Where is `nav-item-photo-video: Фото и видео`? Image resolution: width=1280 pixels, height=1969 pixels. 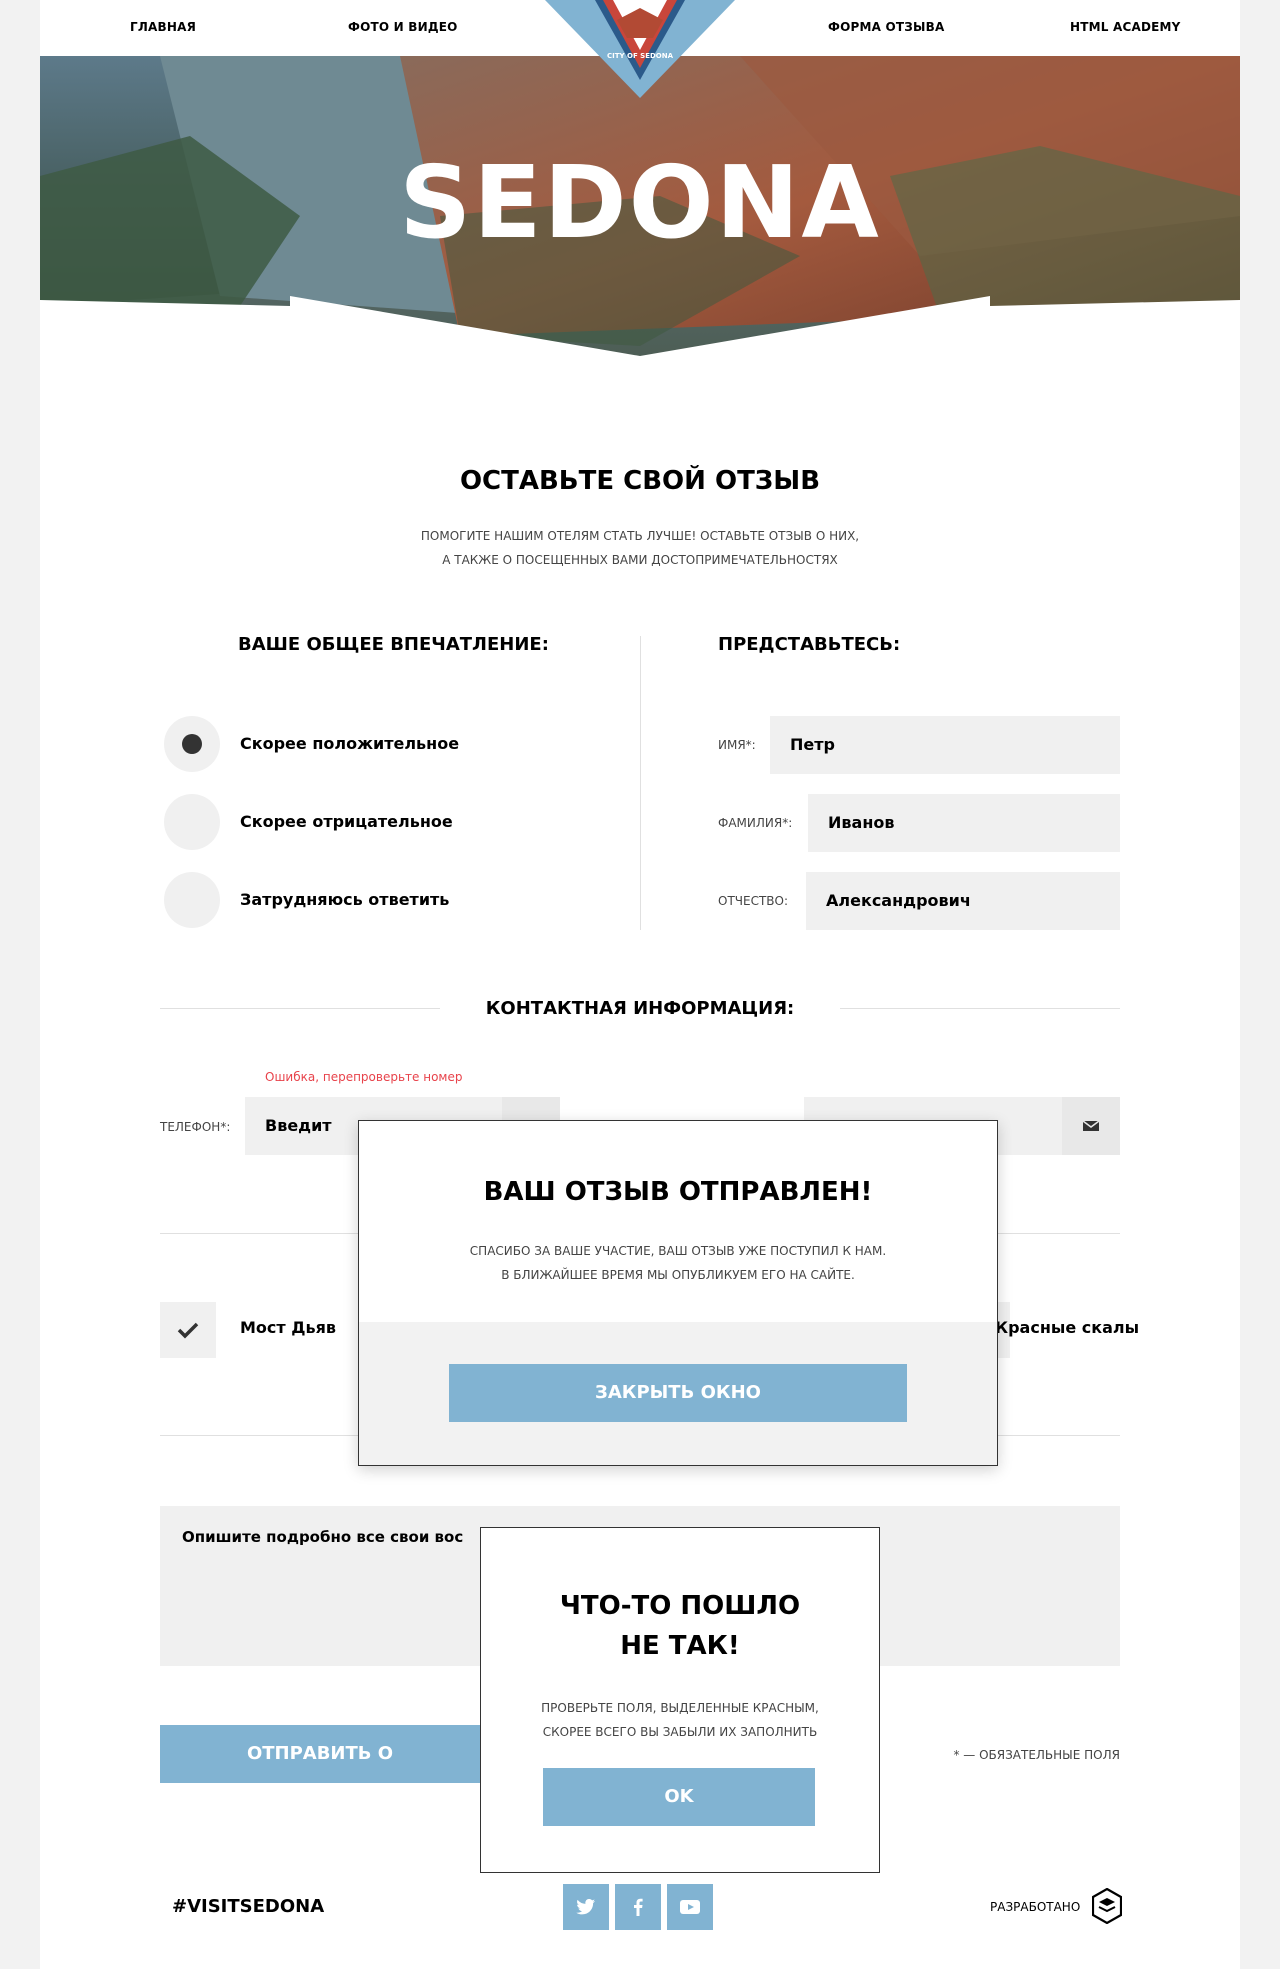
nav-item-photo-video: Фото и видео is located at coordinates (403, 27).